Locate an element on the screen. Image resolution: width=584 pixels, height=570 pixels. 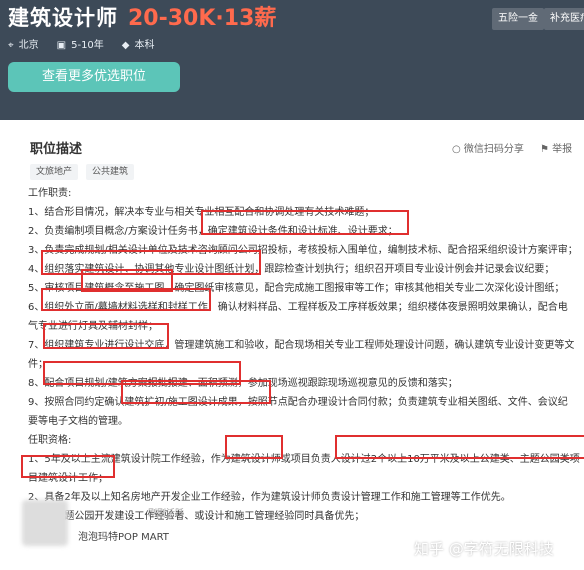
category-chip: 文旅地产 is located at coordinates (54, 172).